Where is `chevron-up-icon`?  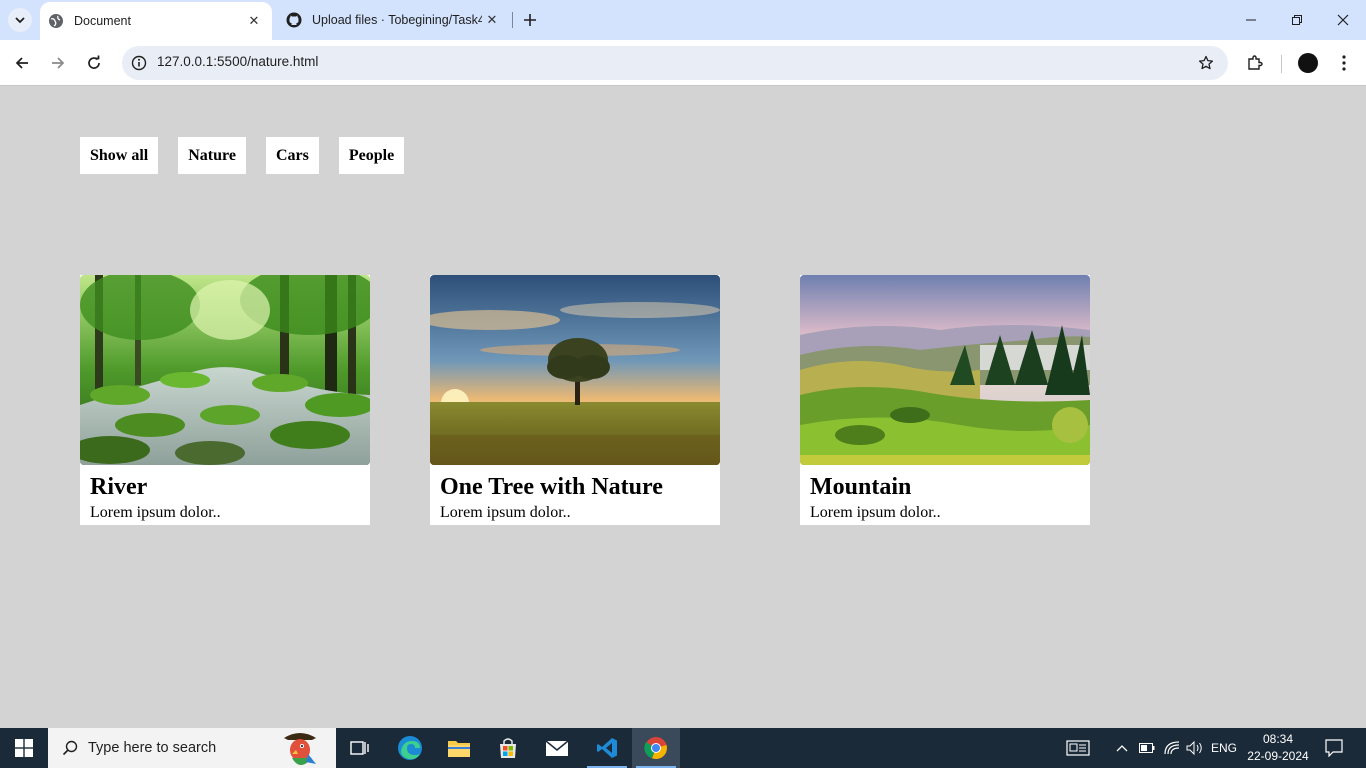
chevron-up-icon is located at coordinates (1122, 748).